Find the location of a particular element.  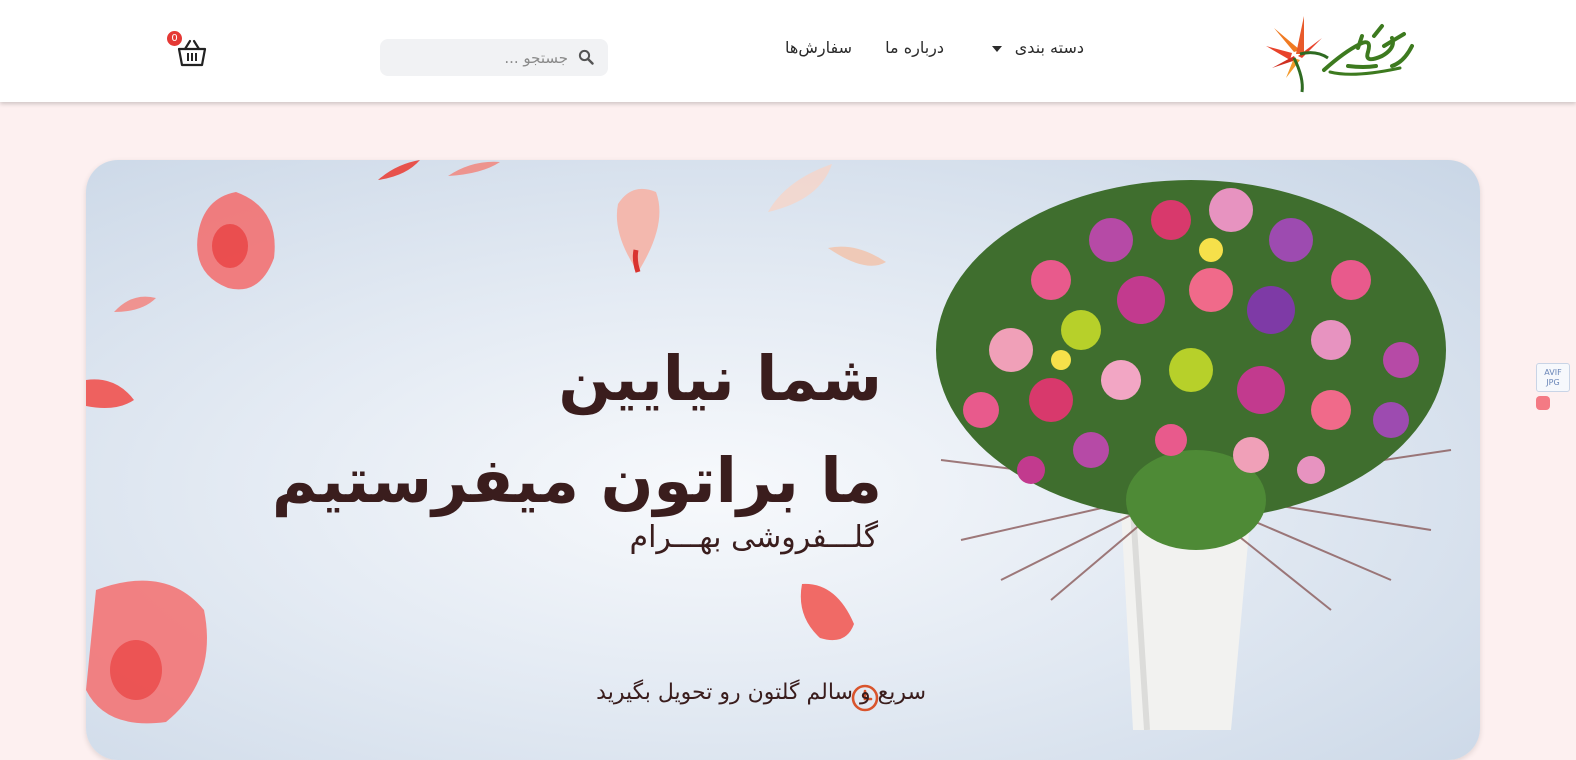

image-format-widget: AVIF JPG is located at coordinates (1553, 377).